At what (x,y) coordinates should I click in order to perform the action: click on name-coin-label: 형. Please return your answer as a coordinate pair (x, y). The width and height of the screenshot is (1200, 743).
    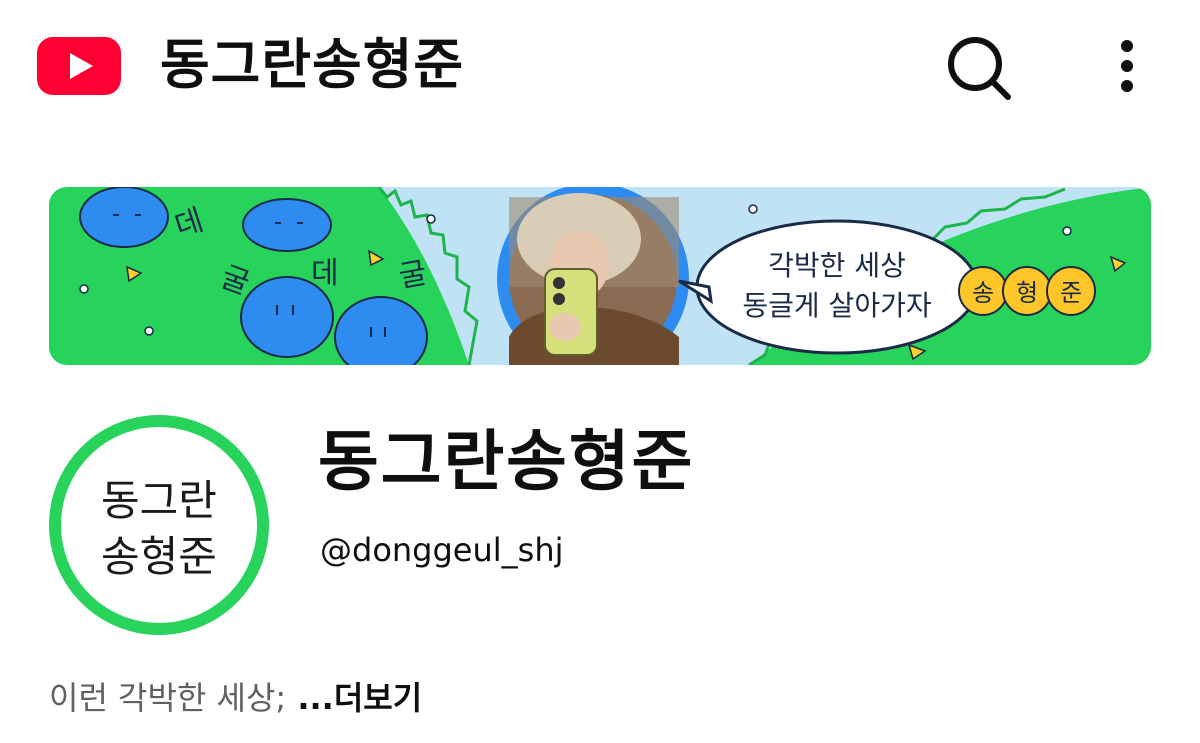
    Looking at the image, I should click on (1027, 293).